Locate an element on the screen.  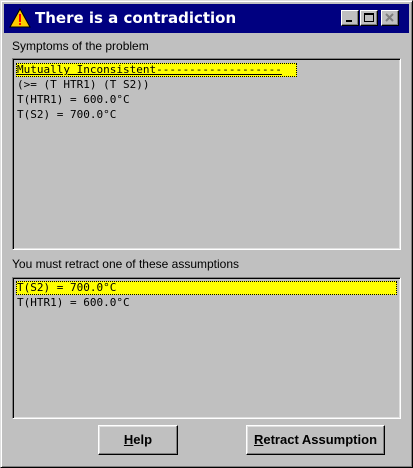
symptoms-list-item: (>= (T HTR1) (T S2)) is located at coordinates (82, 85).